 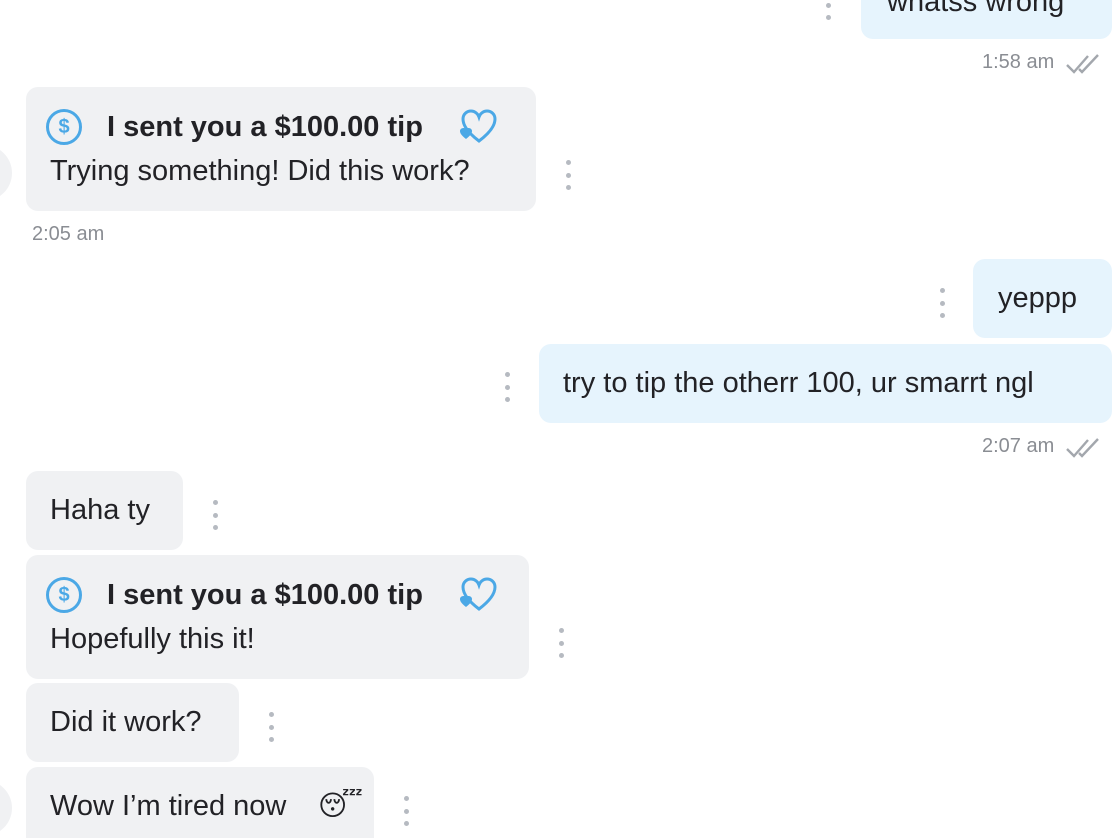 What do you see at coordinates (798, 383) in the screenshot?
I see `message-text: try to tip the otherr 100, ur smarrt ngl` at bounding box center [798, 383].